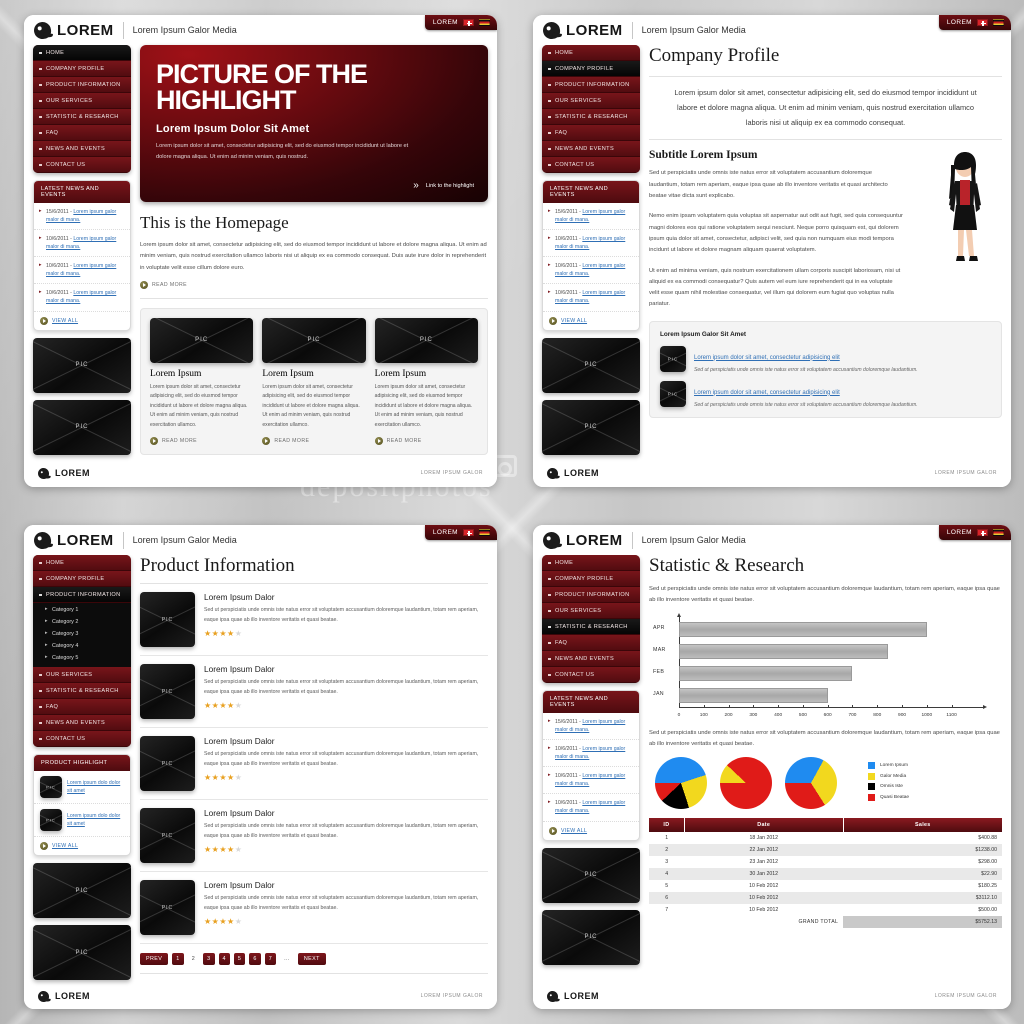 This screenshot has width=1024, height=1024. I want to click on pagination-page-7: 7, so click(270, 959).